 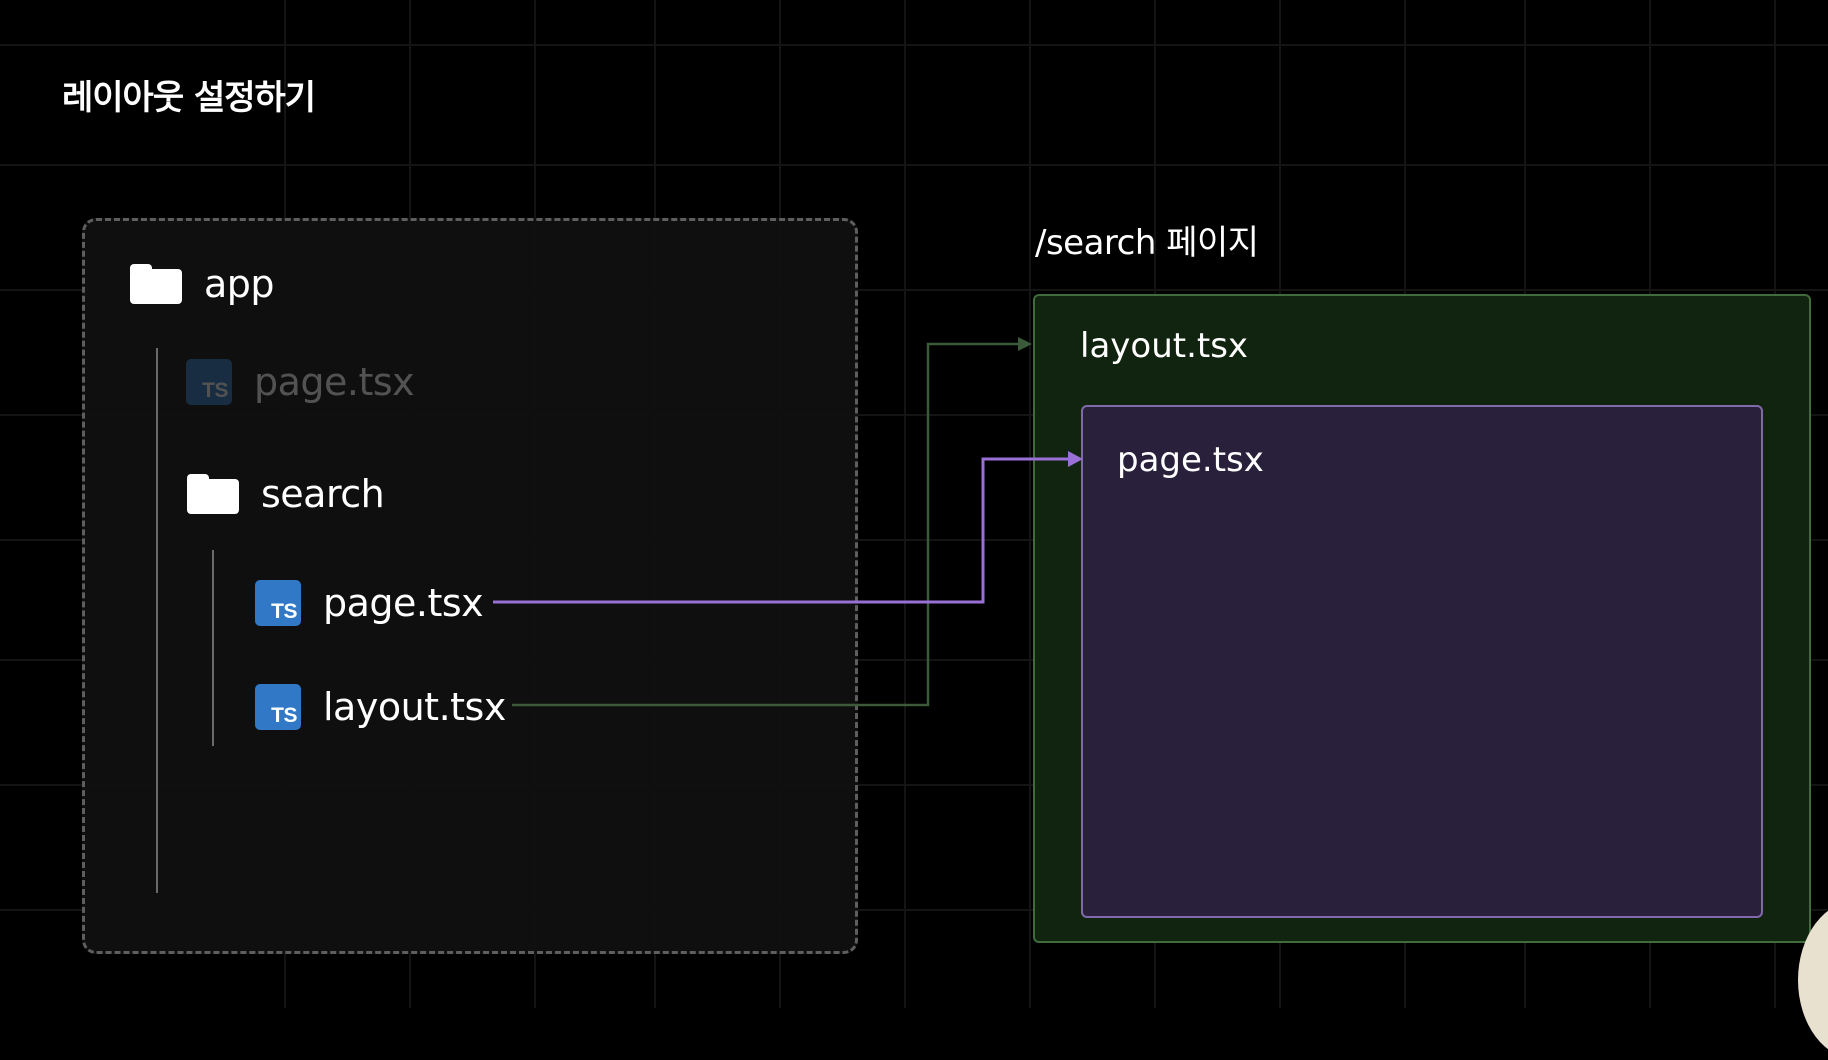 I want to click on layout-connector-arrow, so click(x=772, y=522).